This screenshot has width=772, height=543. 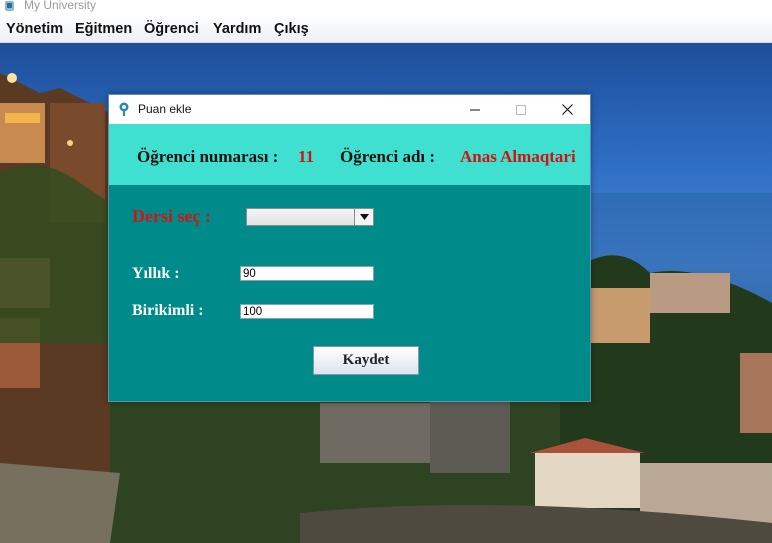 I want to click on student-name-value: Anas Almaqtari, so click(x=518, y=156).